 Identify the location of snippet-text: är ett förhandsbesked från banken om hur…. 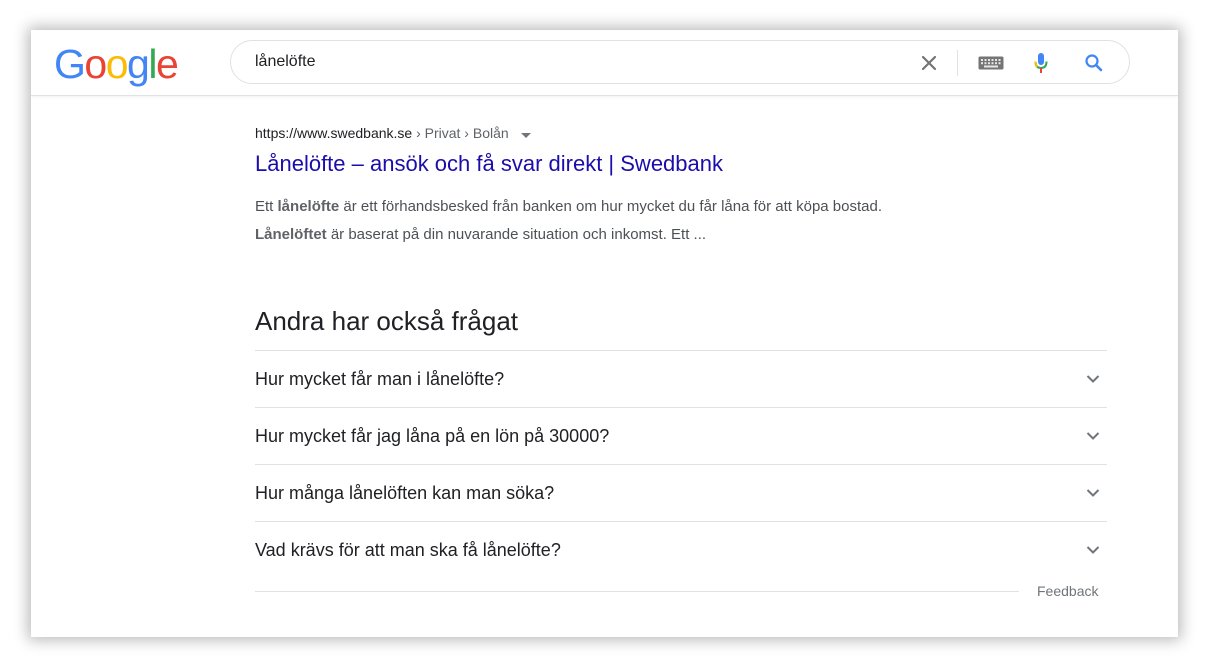
(611, 206).